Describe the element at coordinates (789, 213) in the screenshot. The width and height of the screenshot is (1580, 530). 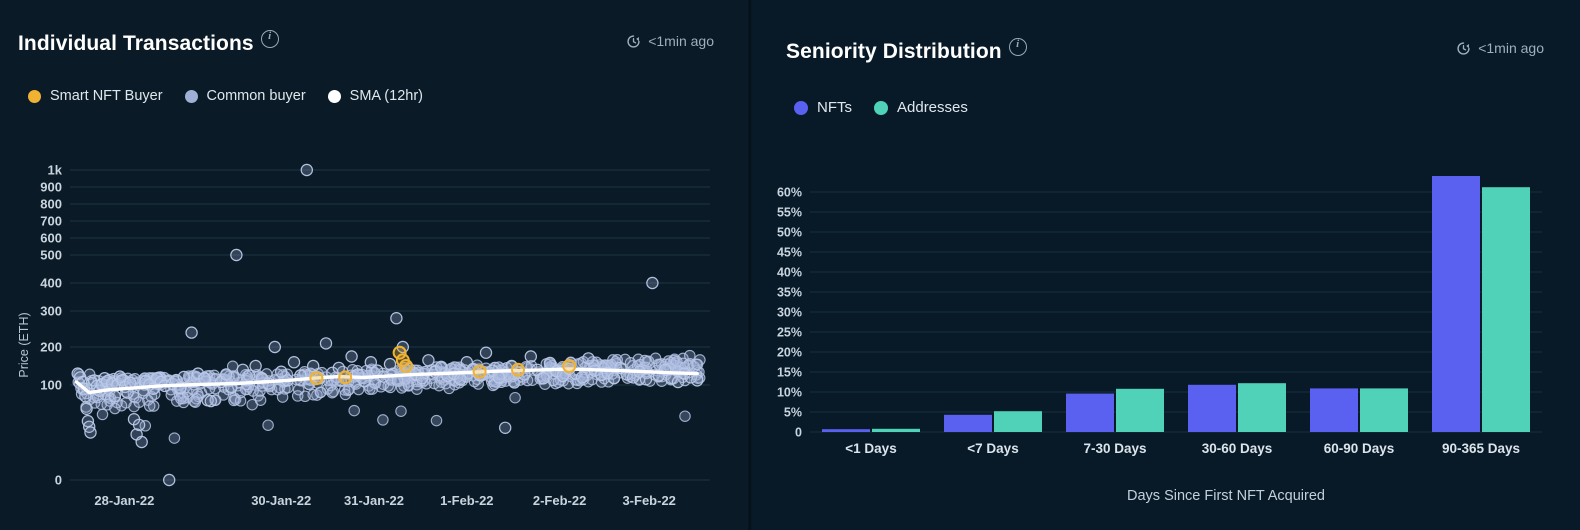
I see `y-axis-tick-label: 55%` at that location.